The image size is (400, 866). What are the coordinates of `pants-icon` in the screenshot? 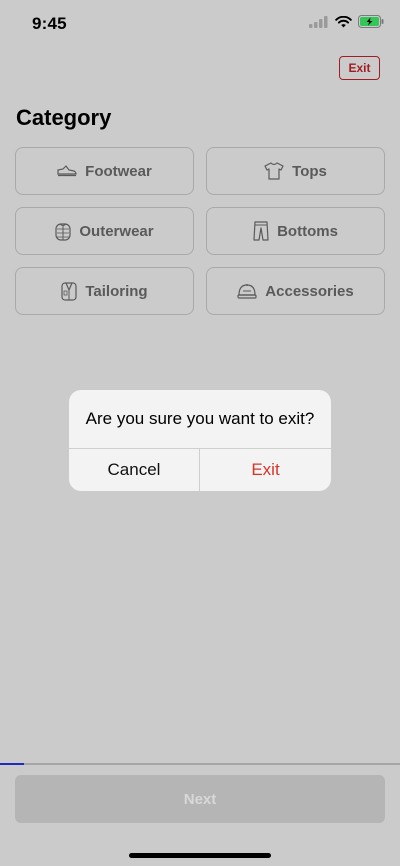 It's located at (261, 231).